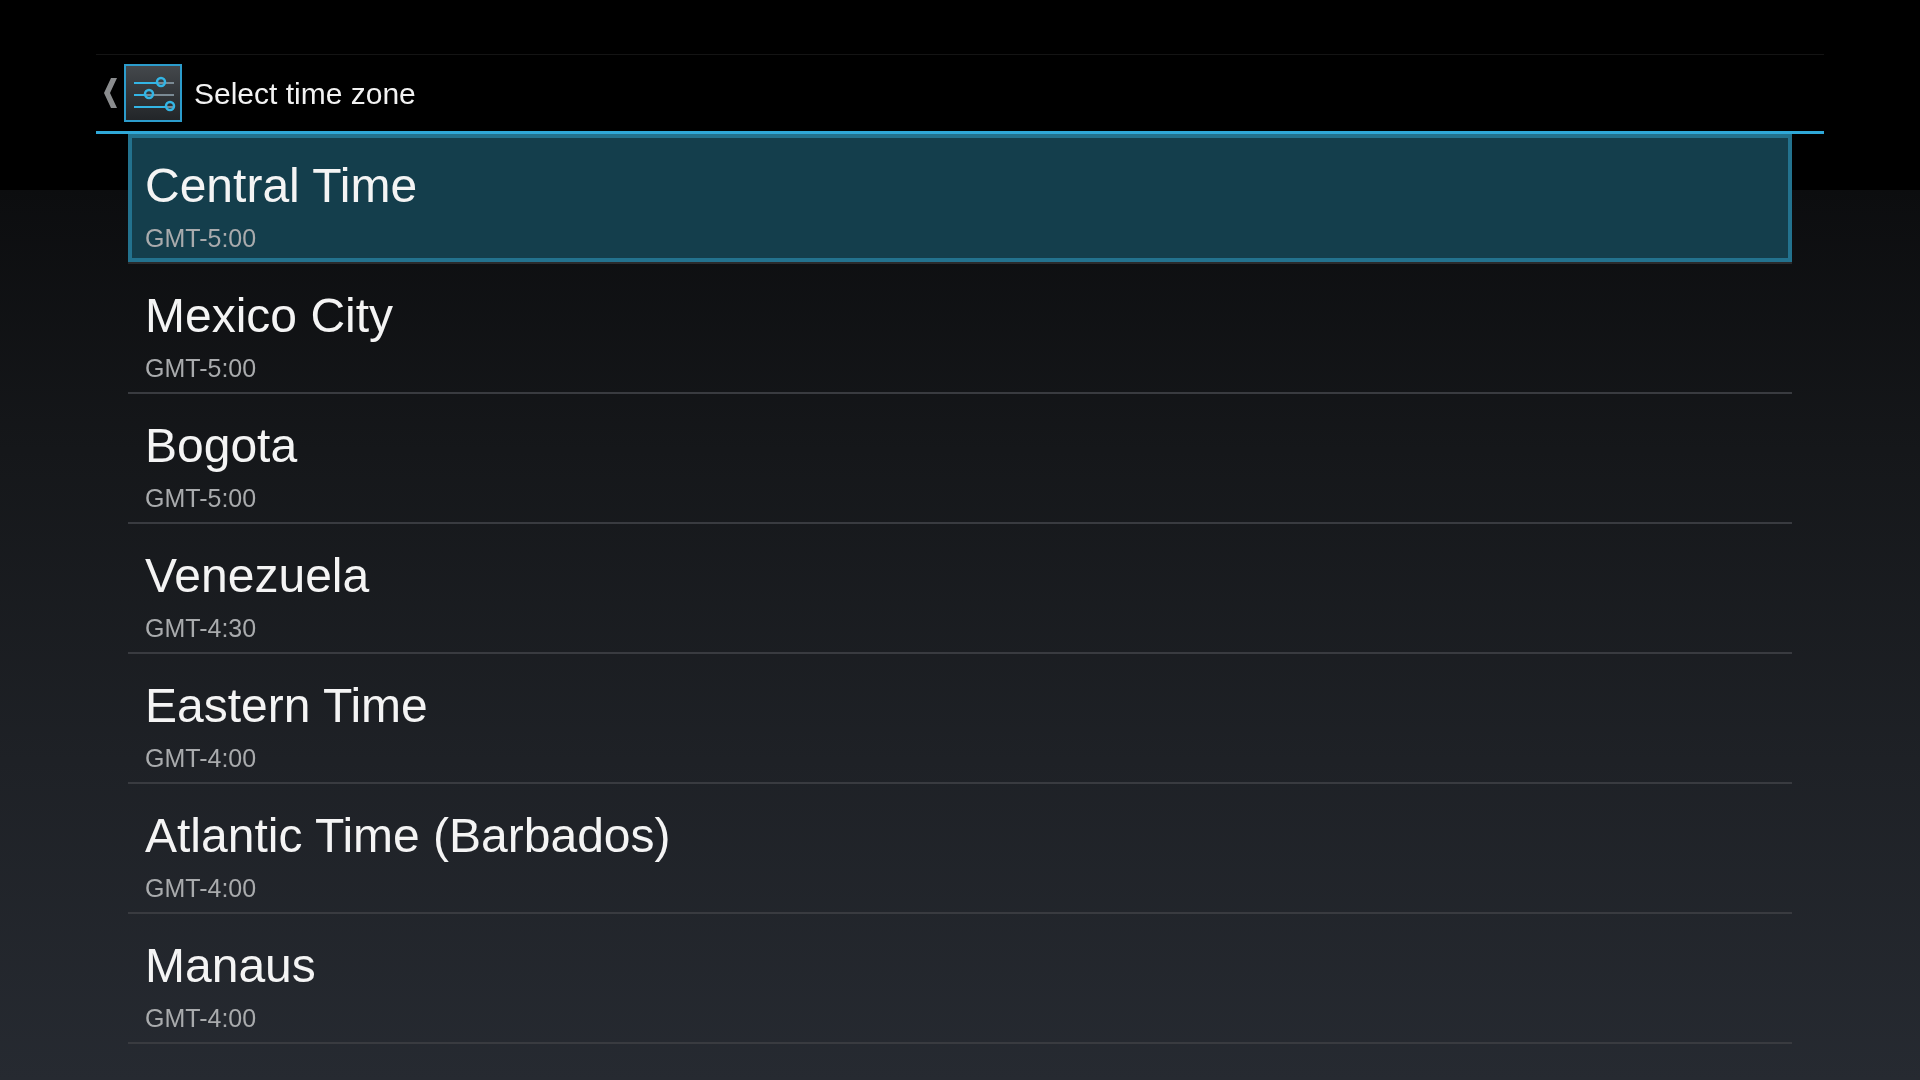 The width and height of the screenshot is (1920, 1080). Describe the element at coordinates (960, 589) in the screenshot. I see `time-zone-item: Venezuela GMT-4:30` at that location.